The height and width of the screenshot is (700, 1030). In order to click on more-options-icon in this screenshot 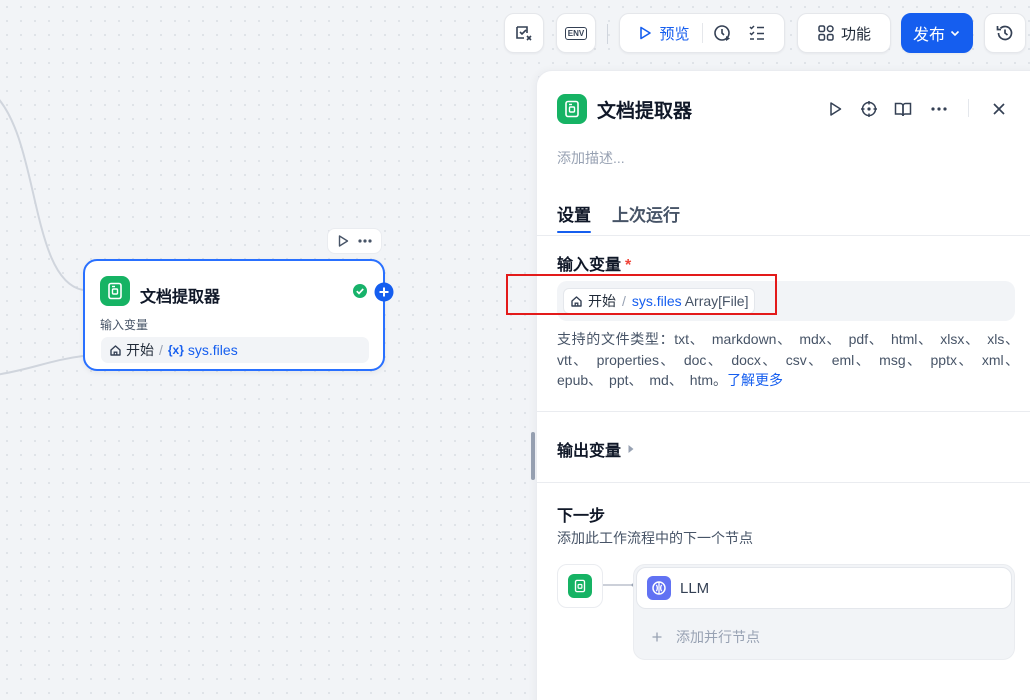, I will do `click(939, 109)`.